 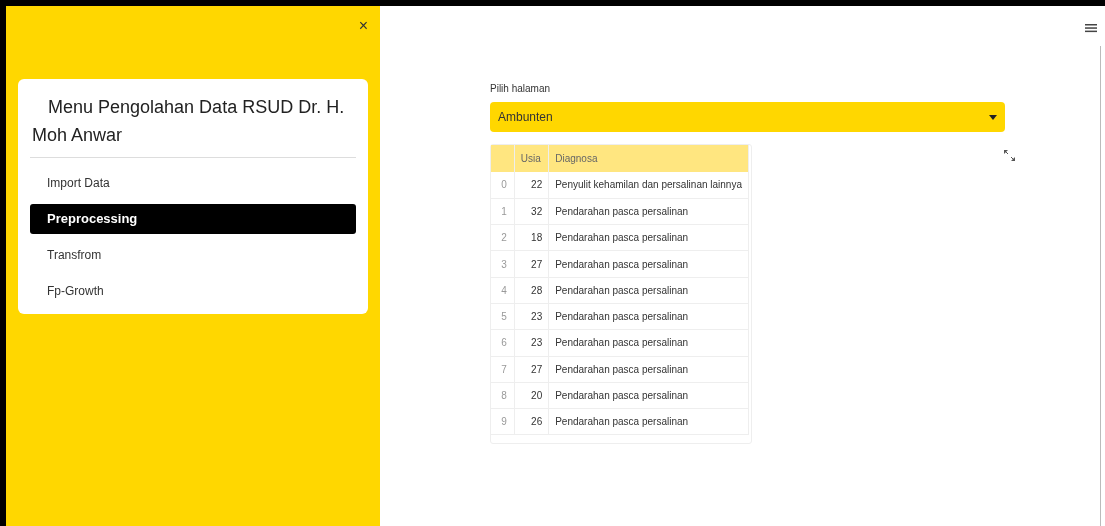 I want to click on table-cell: Penyulit kehamilan dan persalinan lainnya, so click(x=648, y=185).